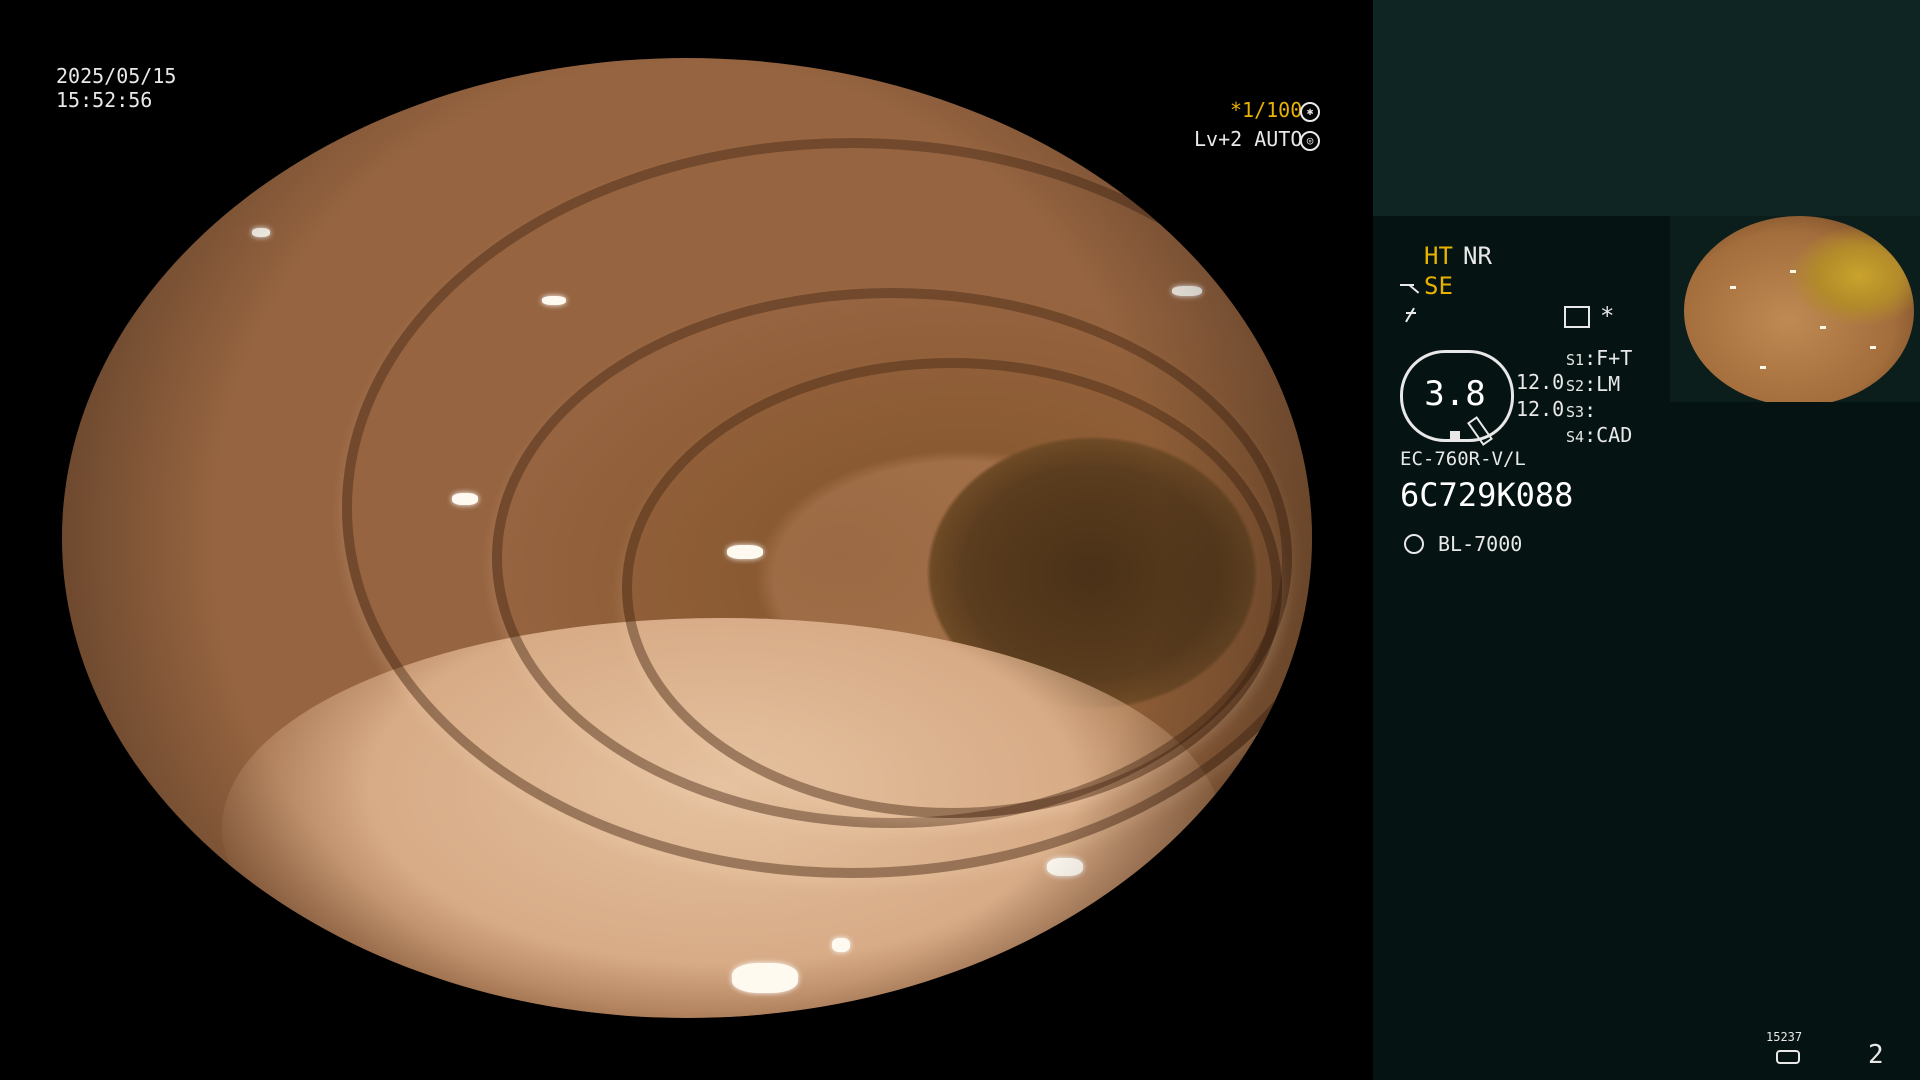  Describe the element at coordinates (104, 100) in the screenshot. I see `capture-time: 15:52:56` at that location.